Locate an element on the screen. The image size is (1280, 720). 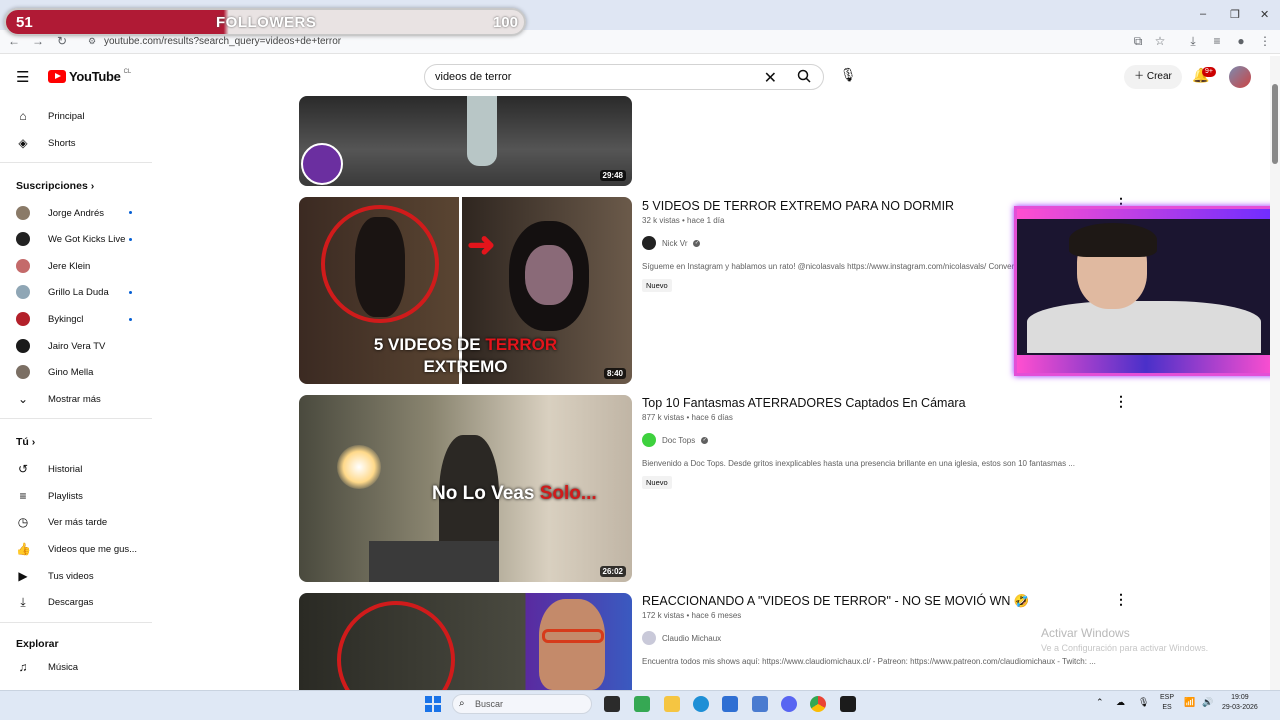
cast-icon: ⧉ is located at coordinates (1138, 41).